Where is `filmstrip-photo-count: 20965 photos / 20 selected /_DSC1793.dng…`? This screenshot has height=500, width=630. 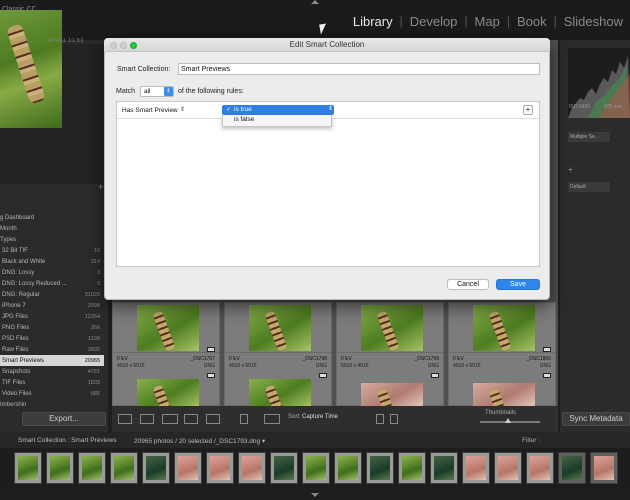
filmstrip-photo-count: 20965 photos / 20 selected /_DSC1793.dng… is located at coordinates (199, 441).